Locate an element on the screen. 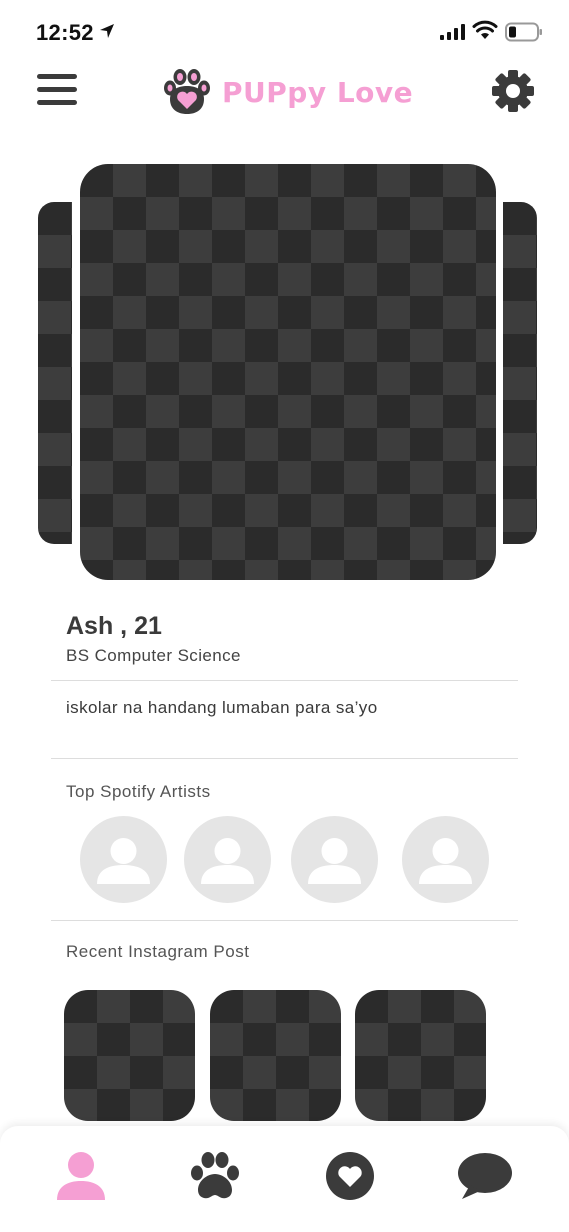 The height and width of the screenshot is (1232, 569). gear-icon is located at coordinates (513, 91).